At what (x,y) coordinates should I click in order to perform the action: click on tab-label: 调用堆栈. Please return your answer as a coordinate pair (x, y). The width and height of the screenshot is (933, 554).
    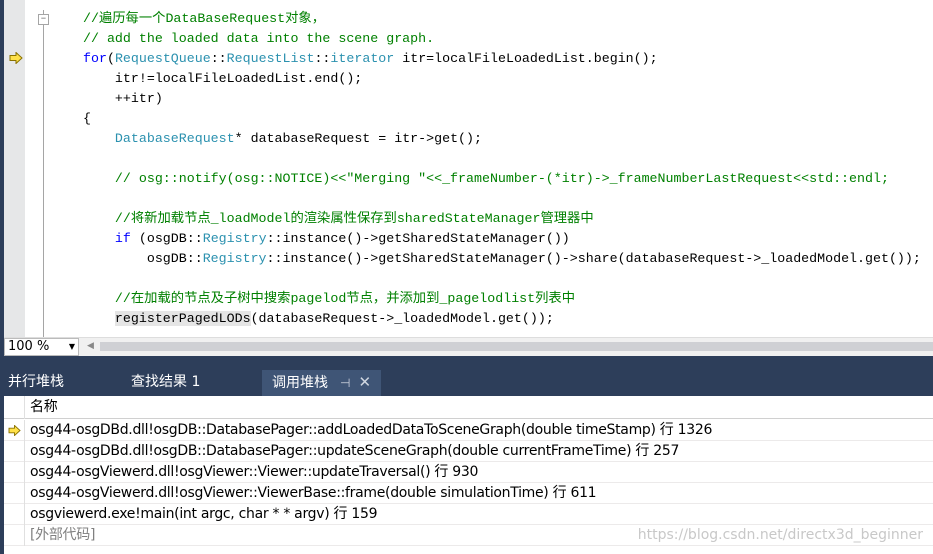
    Looking at the image, I should click on (300, 383).